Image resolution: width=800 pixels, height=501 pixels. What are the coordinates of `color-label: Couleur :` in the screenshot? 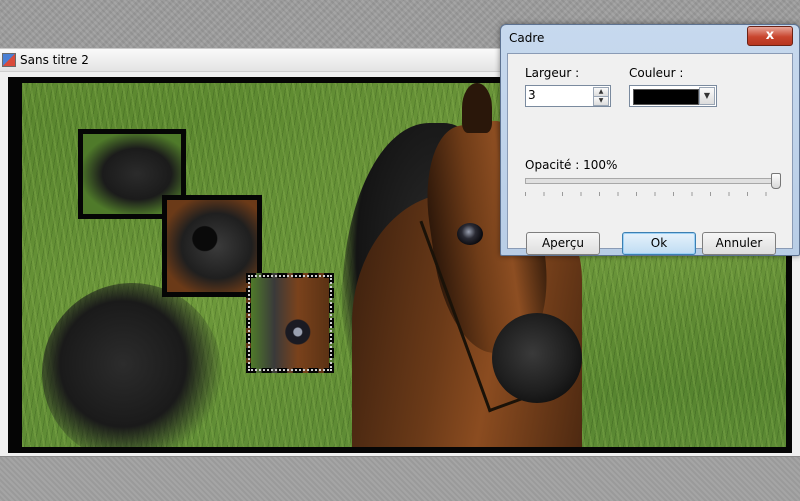 It's located at (656, 73).